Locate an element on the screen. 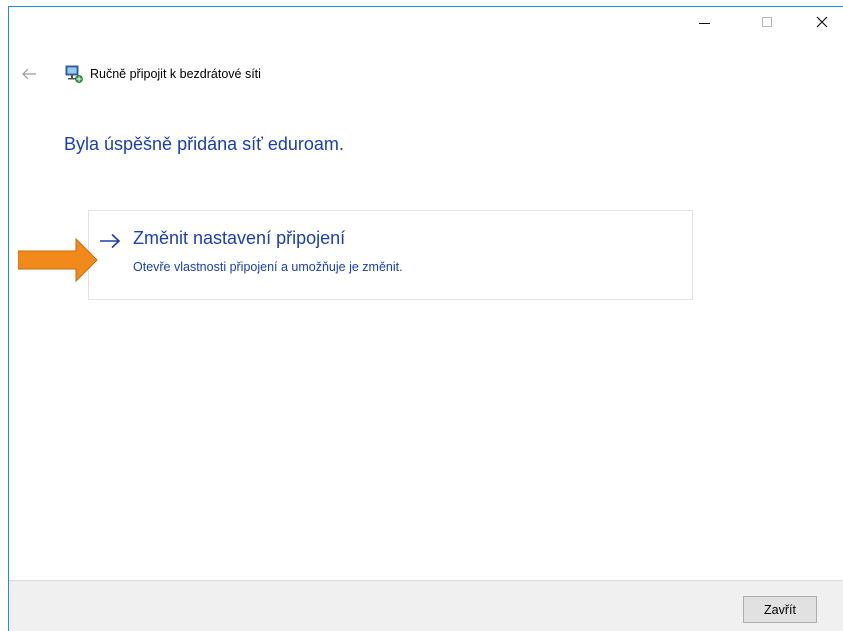  arrow-right-icon is located at coordinates (110, 241).